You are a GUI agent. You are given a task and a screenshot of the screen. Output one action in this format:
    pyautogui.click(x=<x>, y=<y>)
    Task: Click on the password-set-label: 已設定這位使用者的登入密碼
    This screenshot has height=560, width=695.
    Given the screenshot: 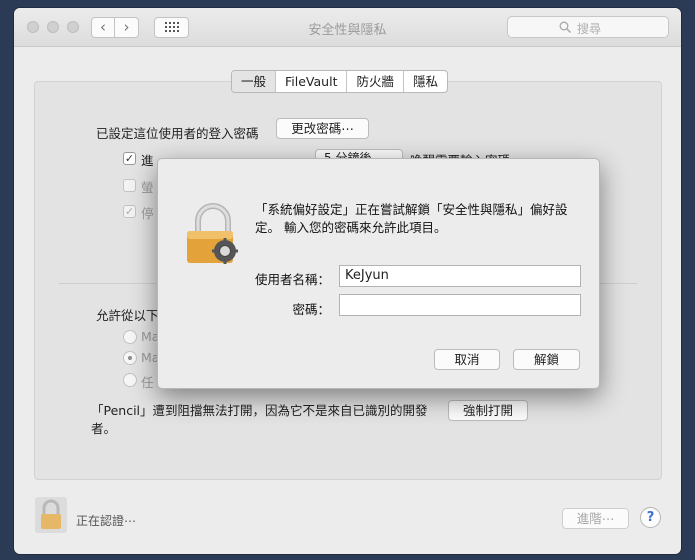 What is the action you would take?
    pyautogui.click(x=177, y=133)
    